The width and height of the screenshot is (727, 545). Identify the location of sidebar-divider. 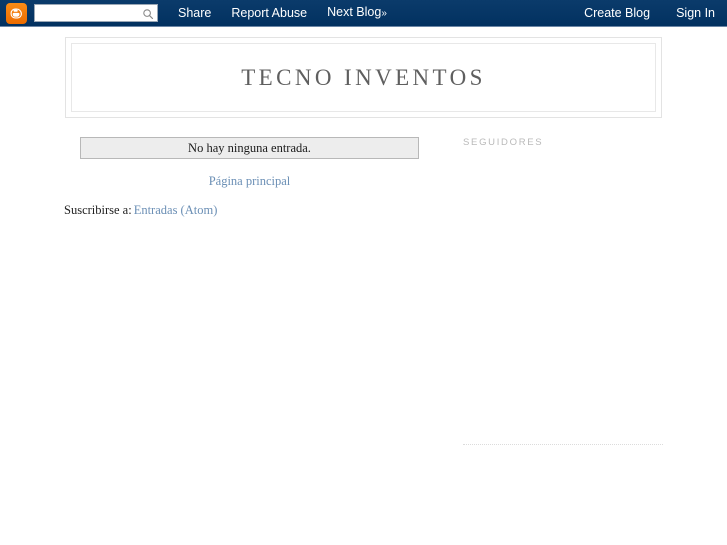
(563, 445).